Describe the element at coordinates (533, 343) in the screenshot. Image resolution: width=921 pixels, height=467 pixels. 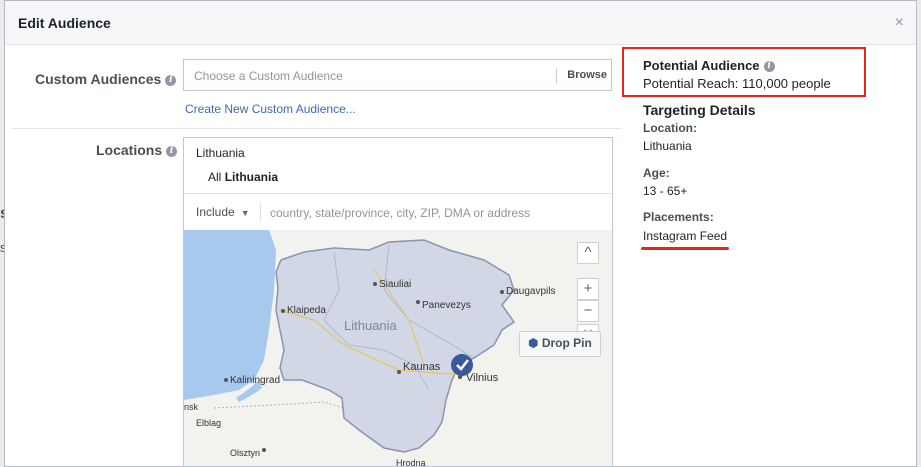
I see `pin-icon: ⬢` at that location.